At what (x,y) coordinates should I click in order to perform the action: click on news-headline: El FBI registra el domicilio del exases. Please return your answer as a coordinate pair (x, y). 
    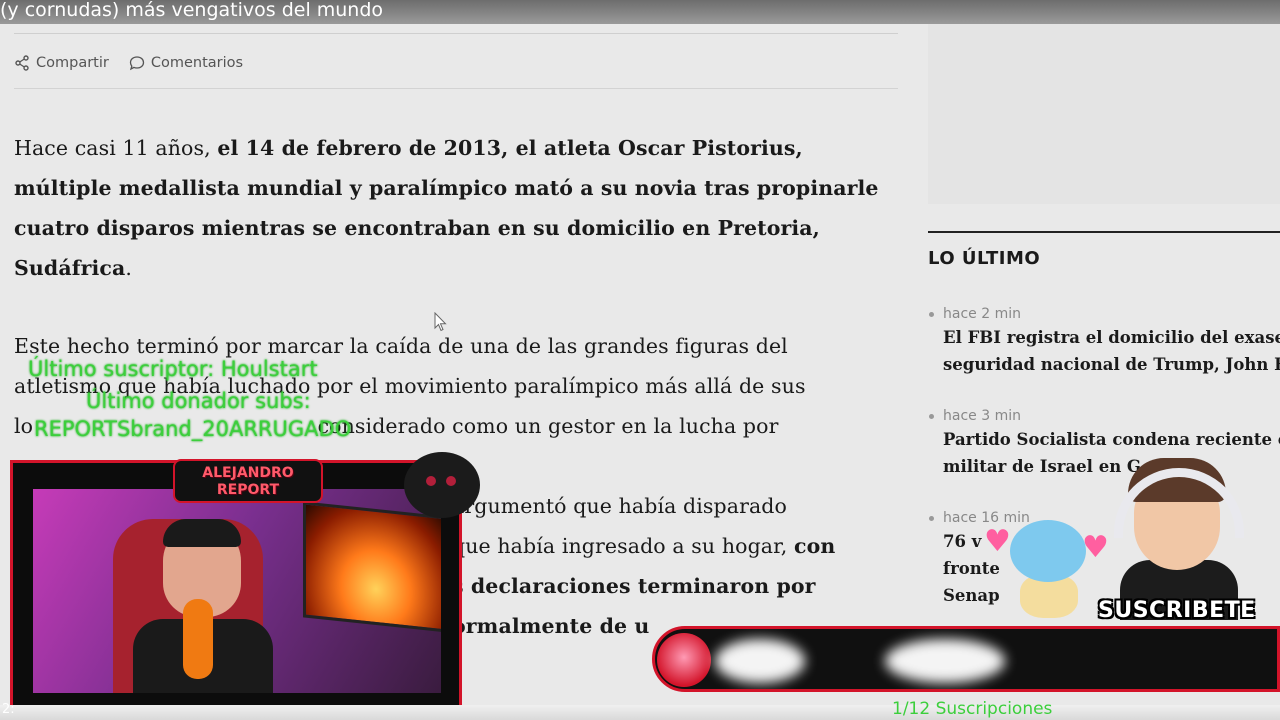
    Looking at the image, I should click on (1104, 337).